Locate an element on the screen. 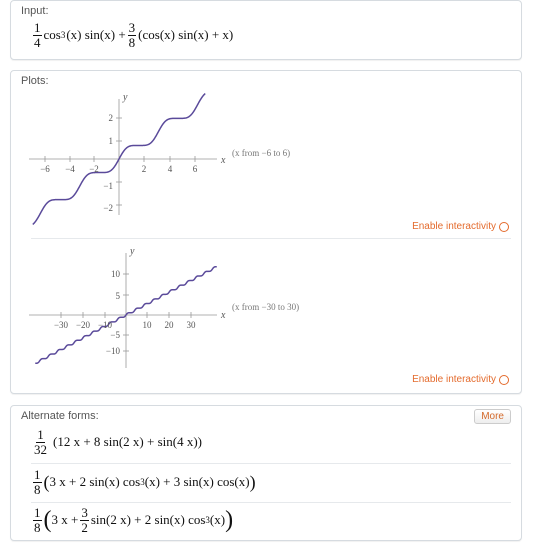 The width and height of the screenshot is (540, 544). plot1-y-tick: 2 is located at coordinates (111, 118).